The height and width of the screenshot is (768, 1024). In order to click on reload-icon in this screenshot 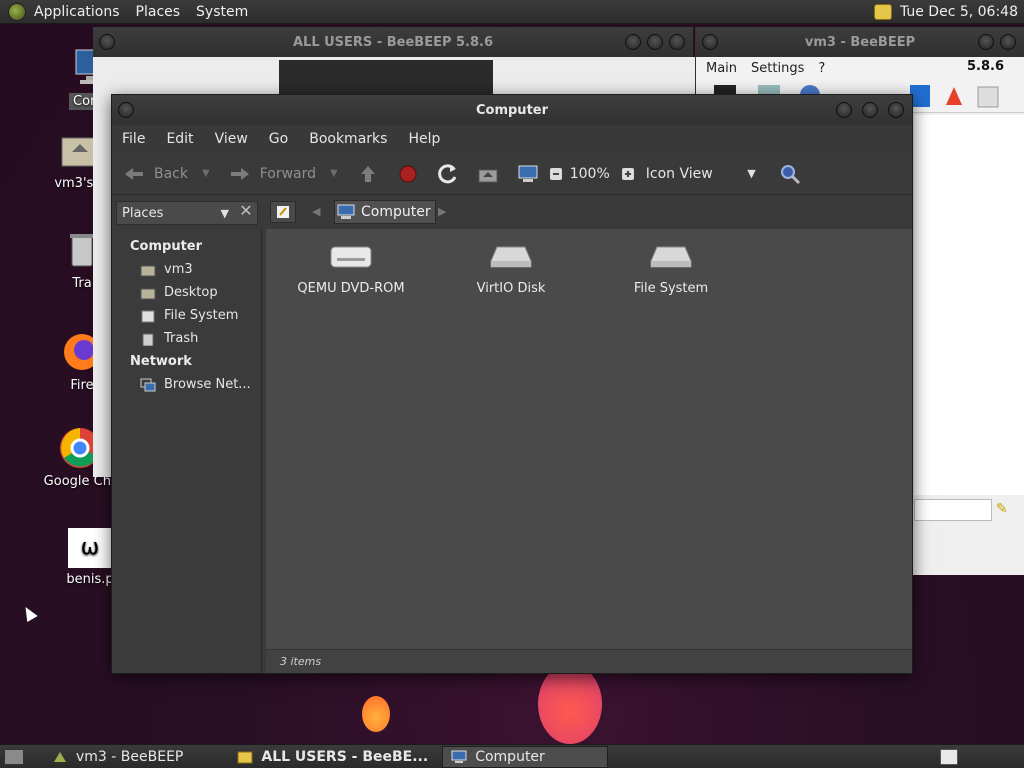, I will do `click(448, 174)`.